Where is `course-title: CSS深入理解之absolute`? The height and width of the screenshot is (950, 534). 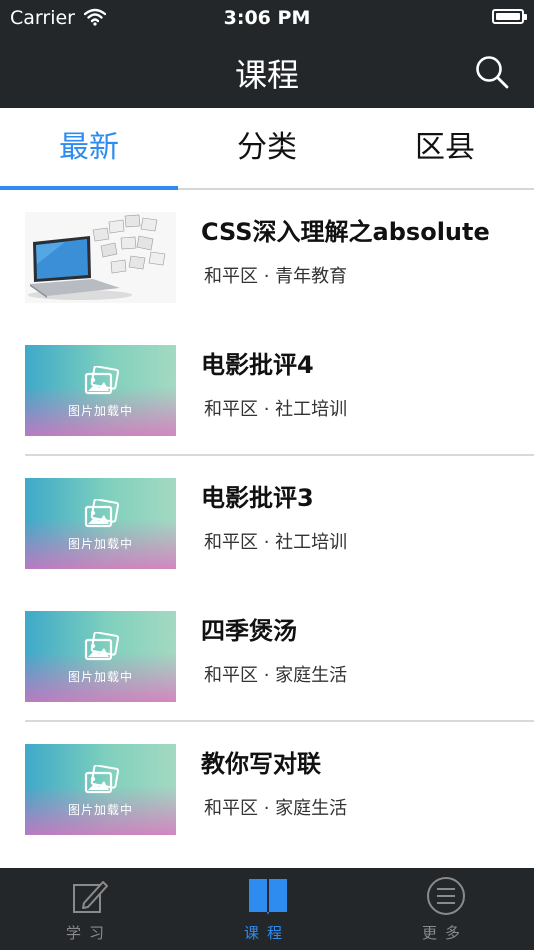
course-title: CSS深入理解之absolute is located at coordinates (345, 232).